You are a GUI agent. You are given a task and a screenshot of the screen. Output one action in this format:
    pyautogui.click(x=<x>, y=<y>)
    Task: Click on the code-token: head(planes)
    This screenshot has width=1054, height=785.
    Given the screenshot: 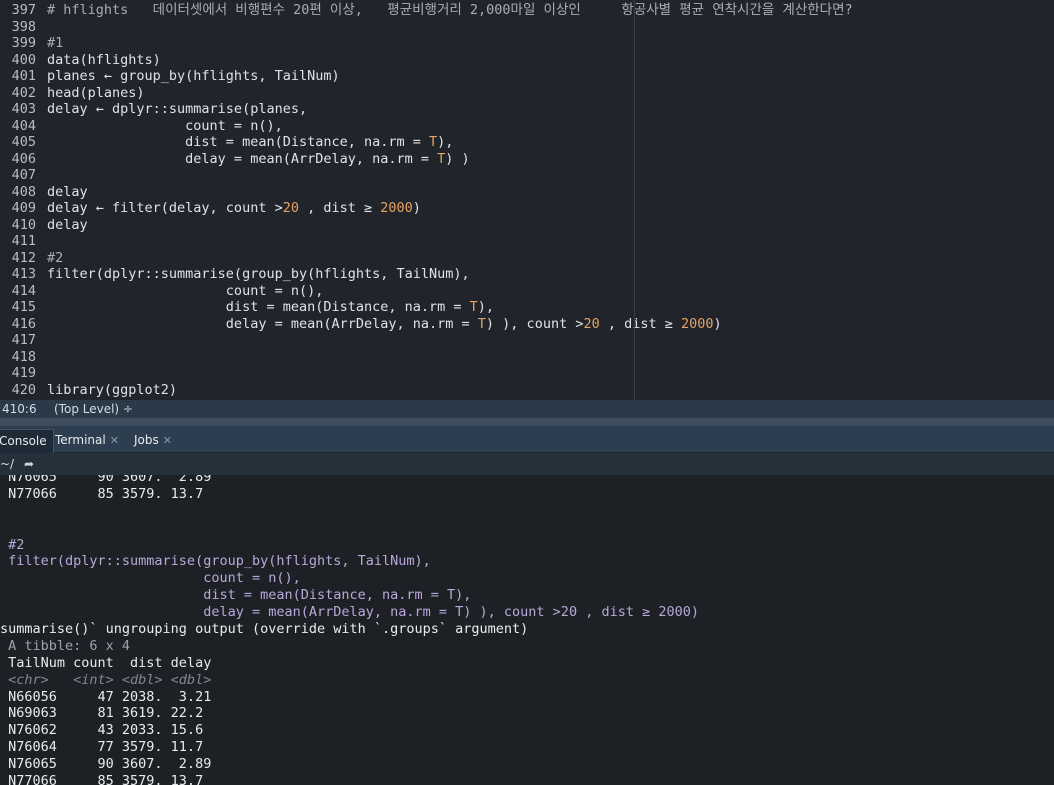 What is the action you would take?
    pyautogui.click(x=96, y=92)
    